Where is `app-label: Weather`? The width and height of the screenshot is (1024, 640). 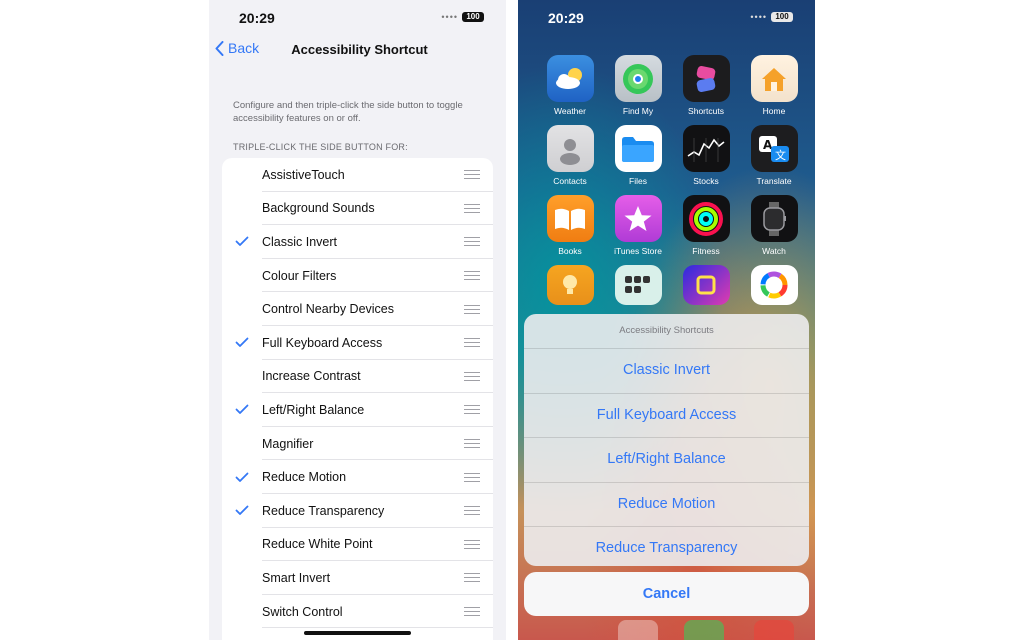 app-label: Weather is located at coordinates (570, 111).